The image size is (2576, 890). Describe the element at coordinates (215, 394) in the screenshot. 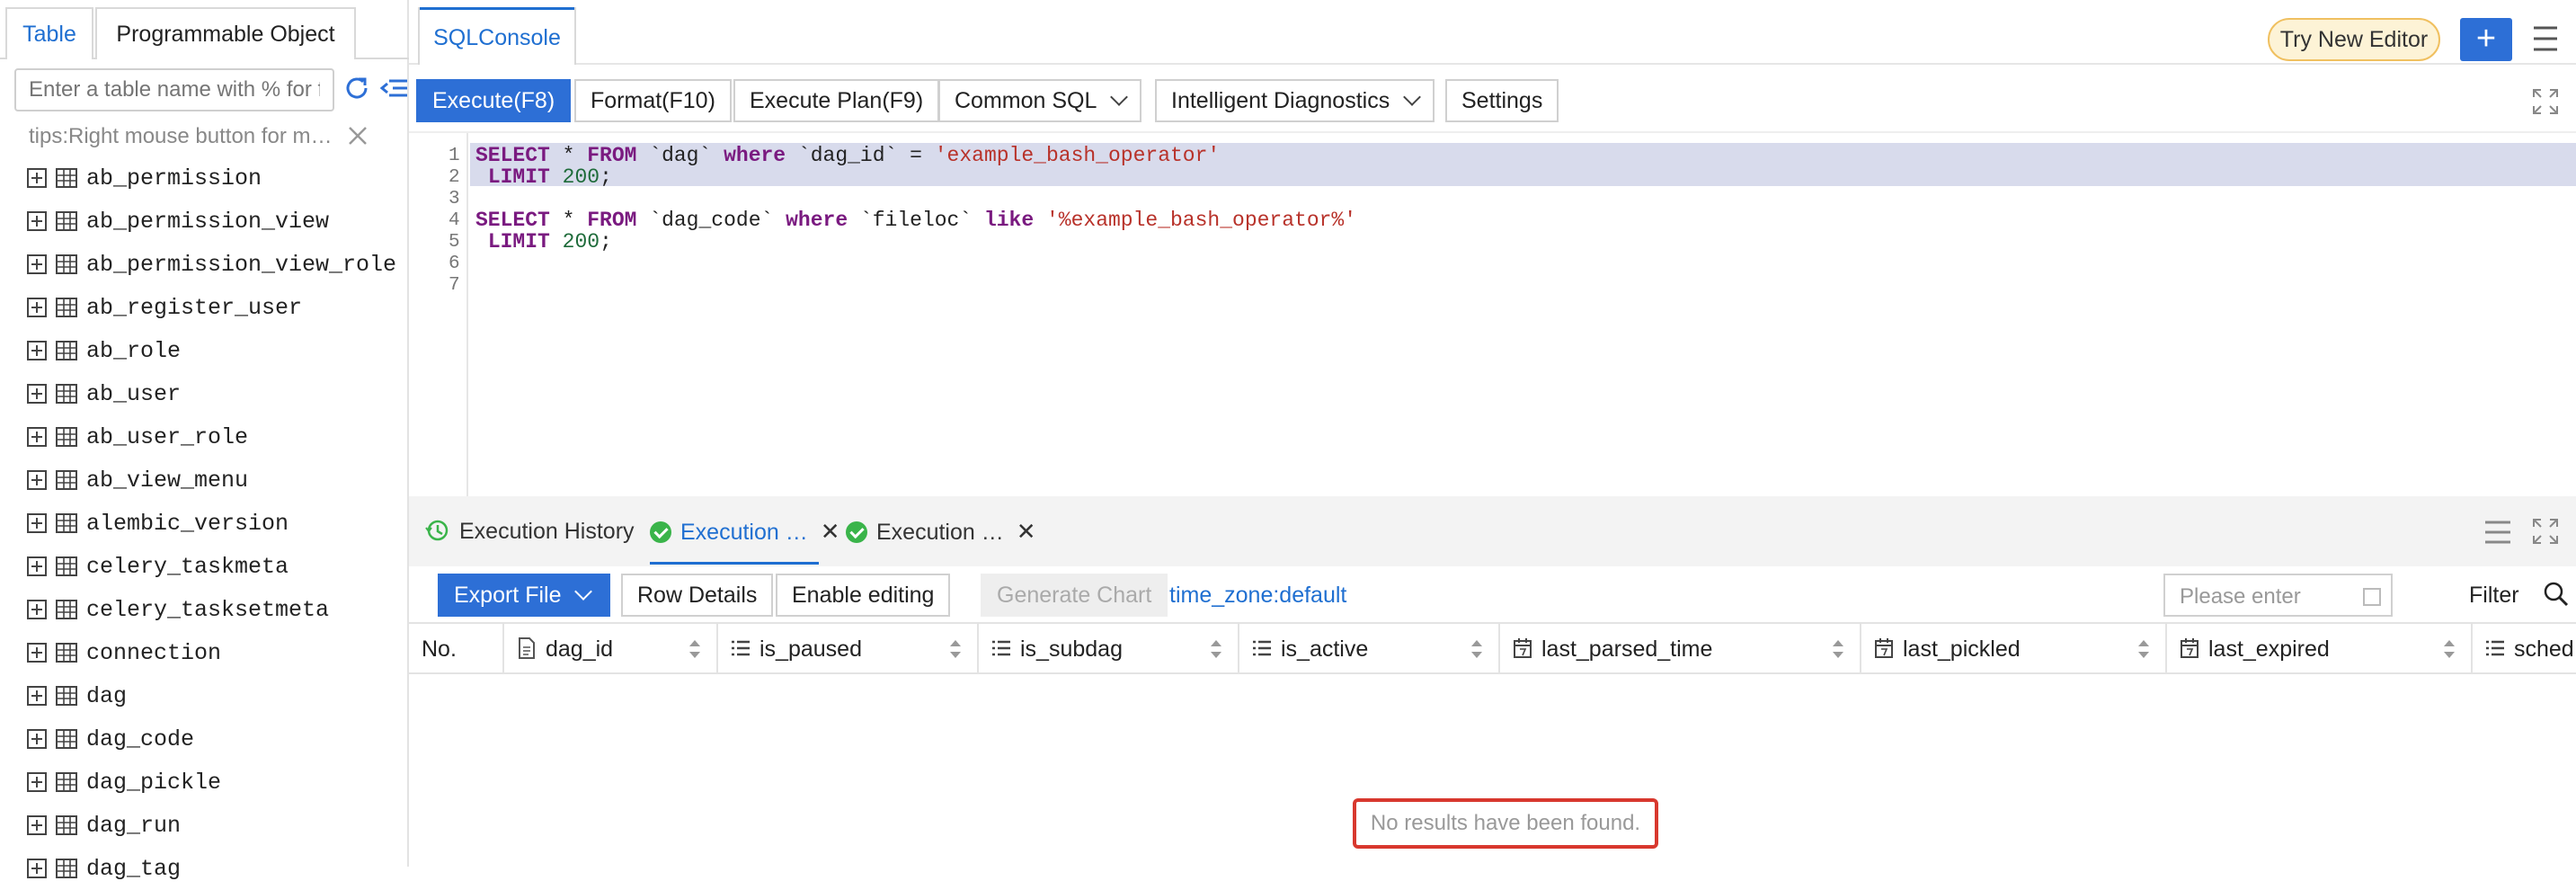

I see `table-tree-item: ab_user` at that location.